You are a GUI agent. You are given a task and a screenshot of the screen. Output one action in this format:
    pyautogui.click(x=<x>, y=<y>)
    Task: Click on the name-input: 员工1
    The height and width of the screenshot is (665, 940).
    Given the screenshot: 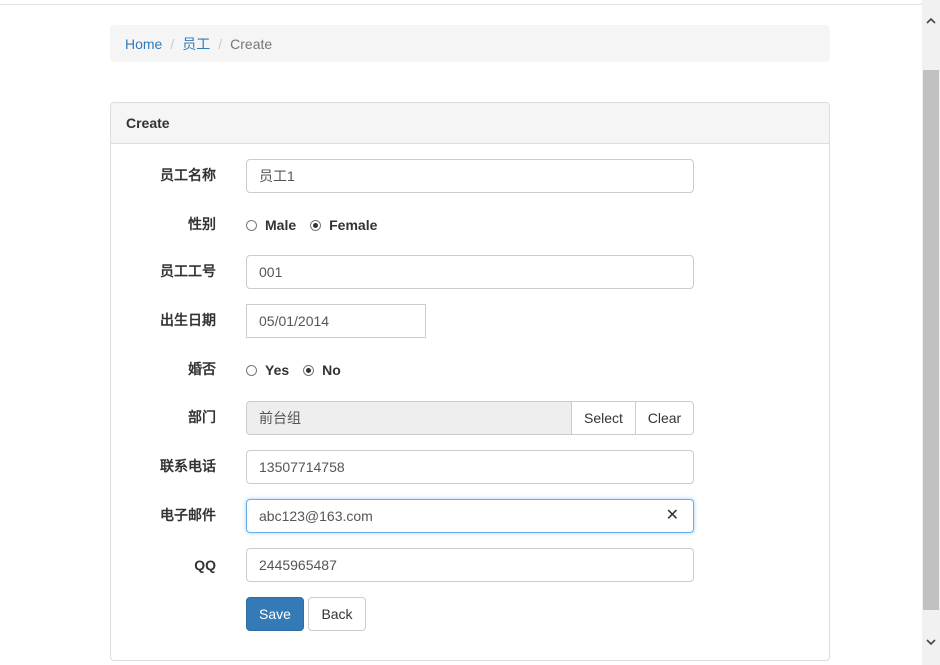 What is the action you would take?
    pyautogui.click(x=470, y=176)
    